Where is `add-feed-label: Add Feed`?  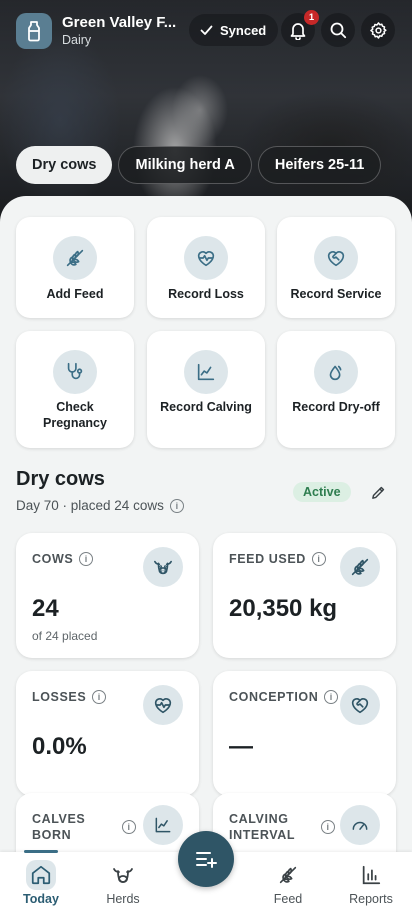 add-feed-label: Add Feed is located at coordinates (75, 294).